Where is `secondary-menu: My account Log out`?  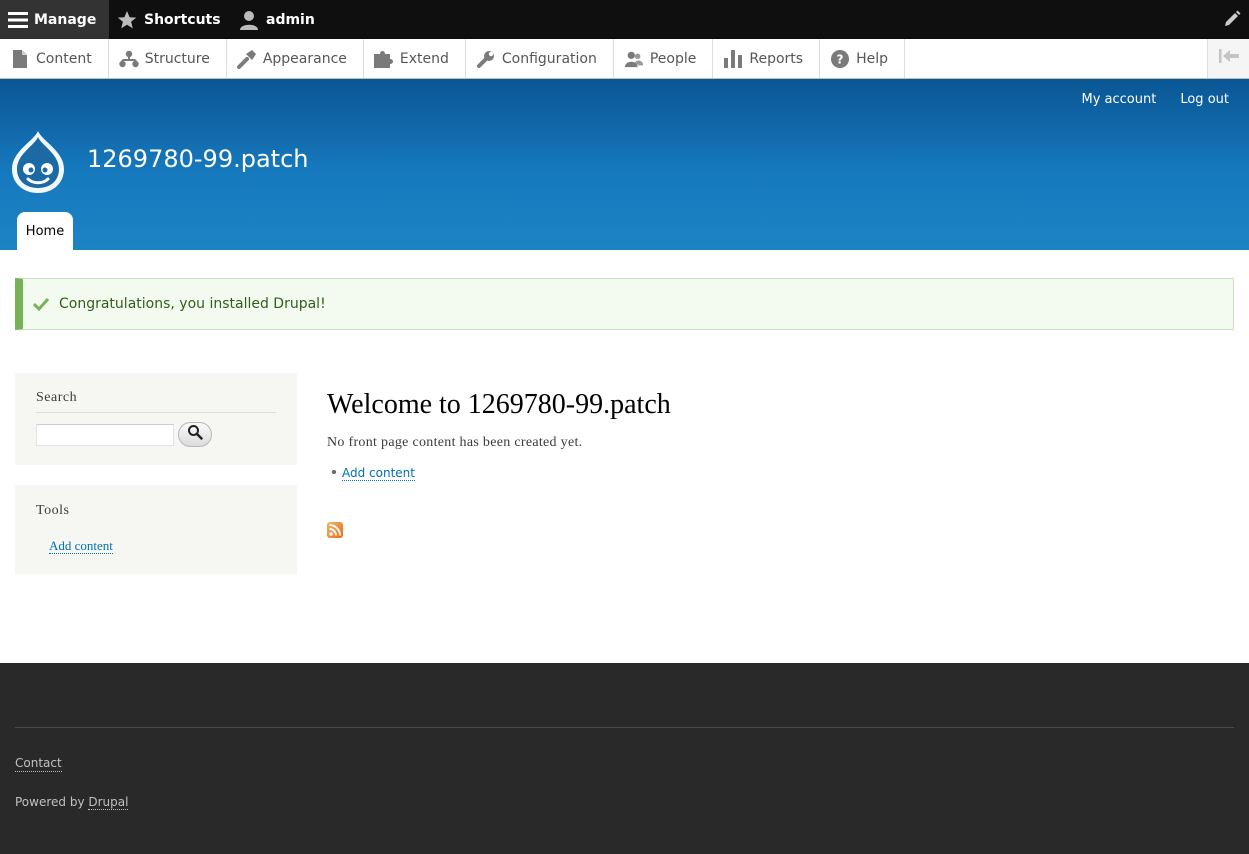
secondary-menu: My account Log out is located at coordinates (1156, 99).